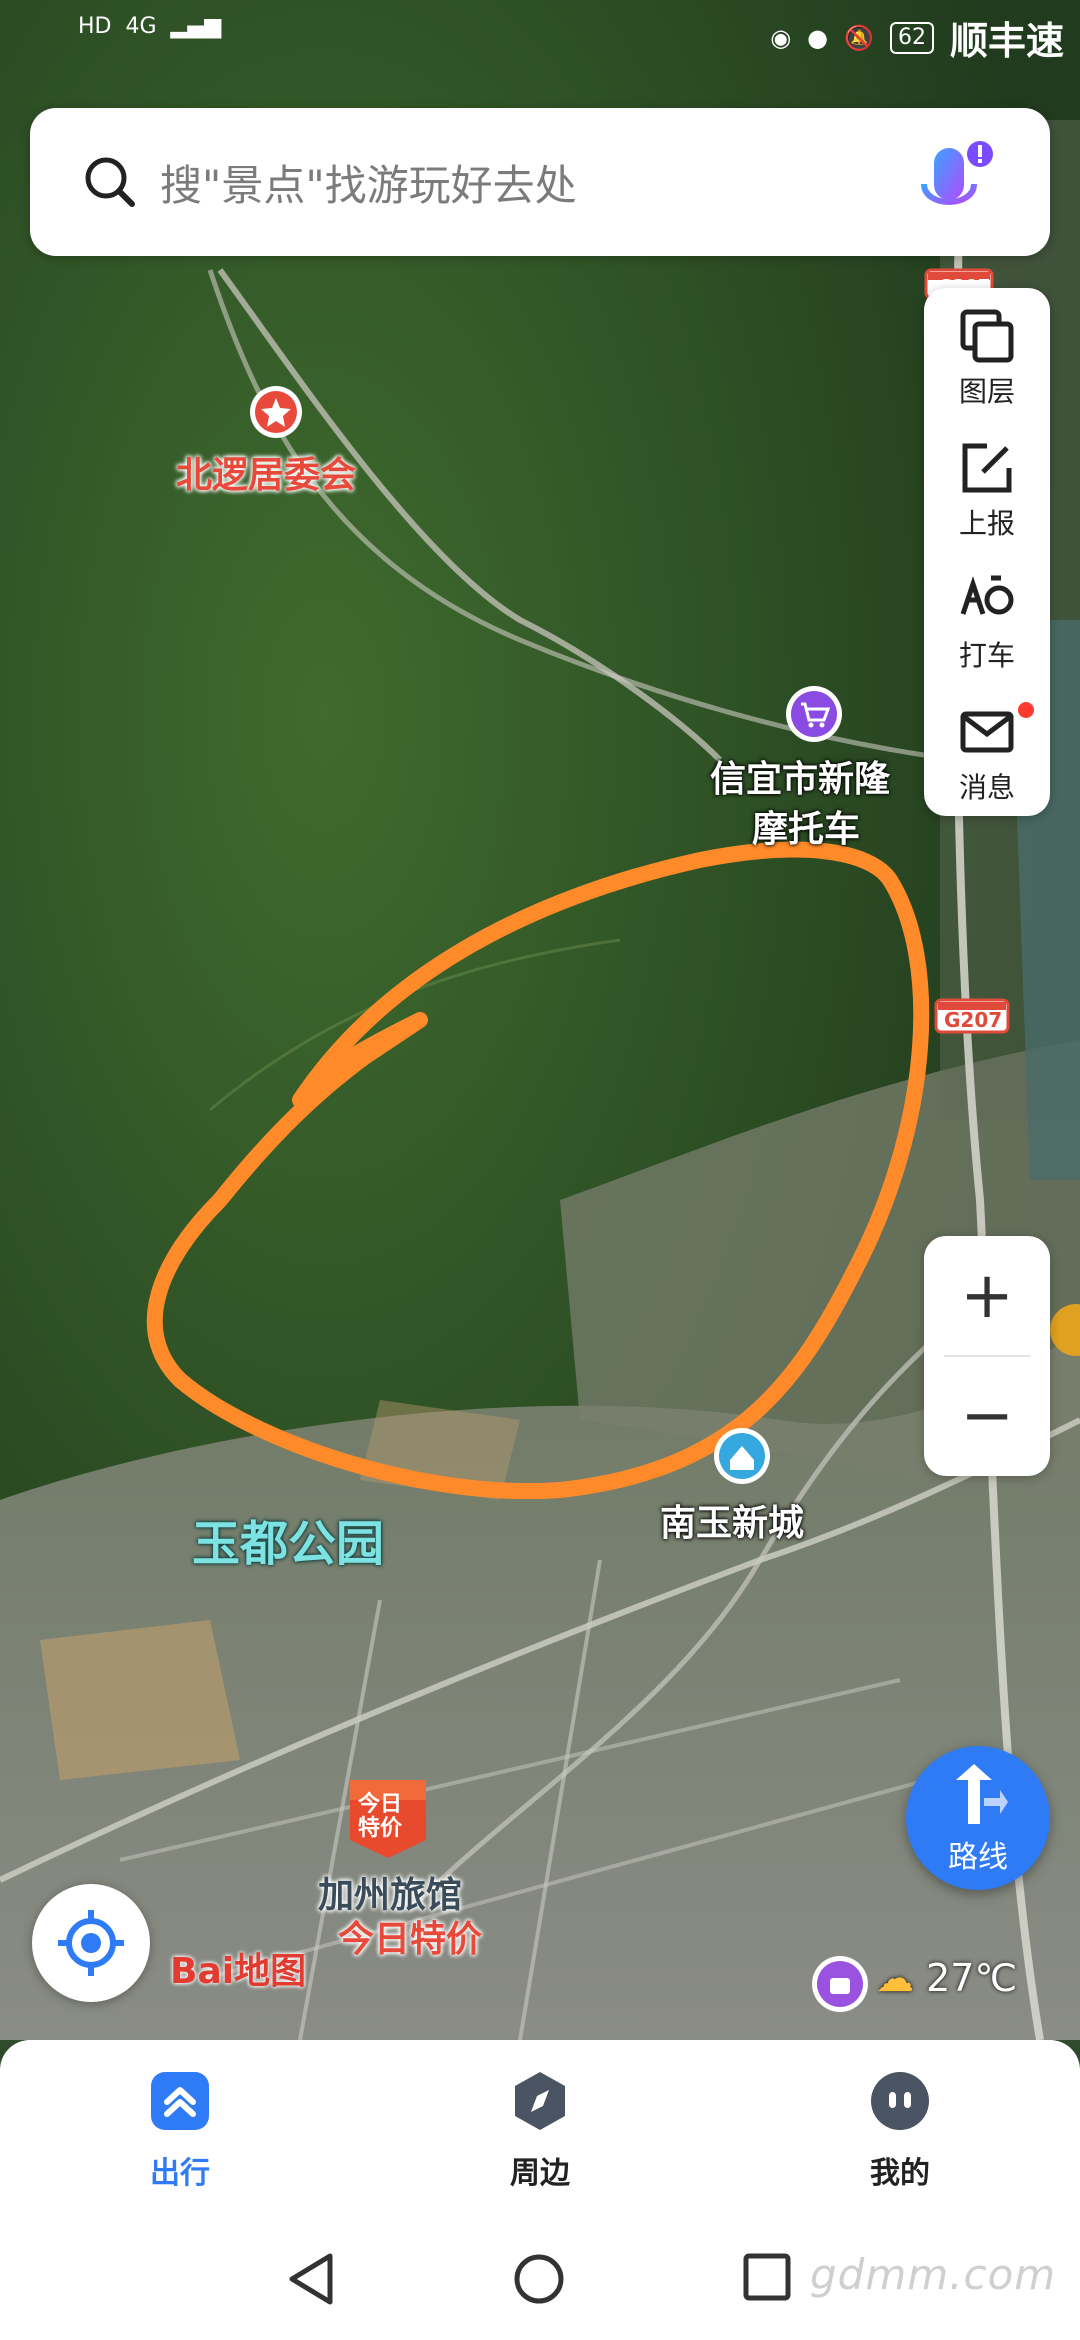  I want to click on eye-icon: ◉, so click(781, 37).